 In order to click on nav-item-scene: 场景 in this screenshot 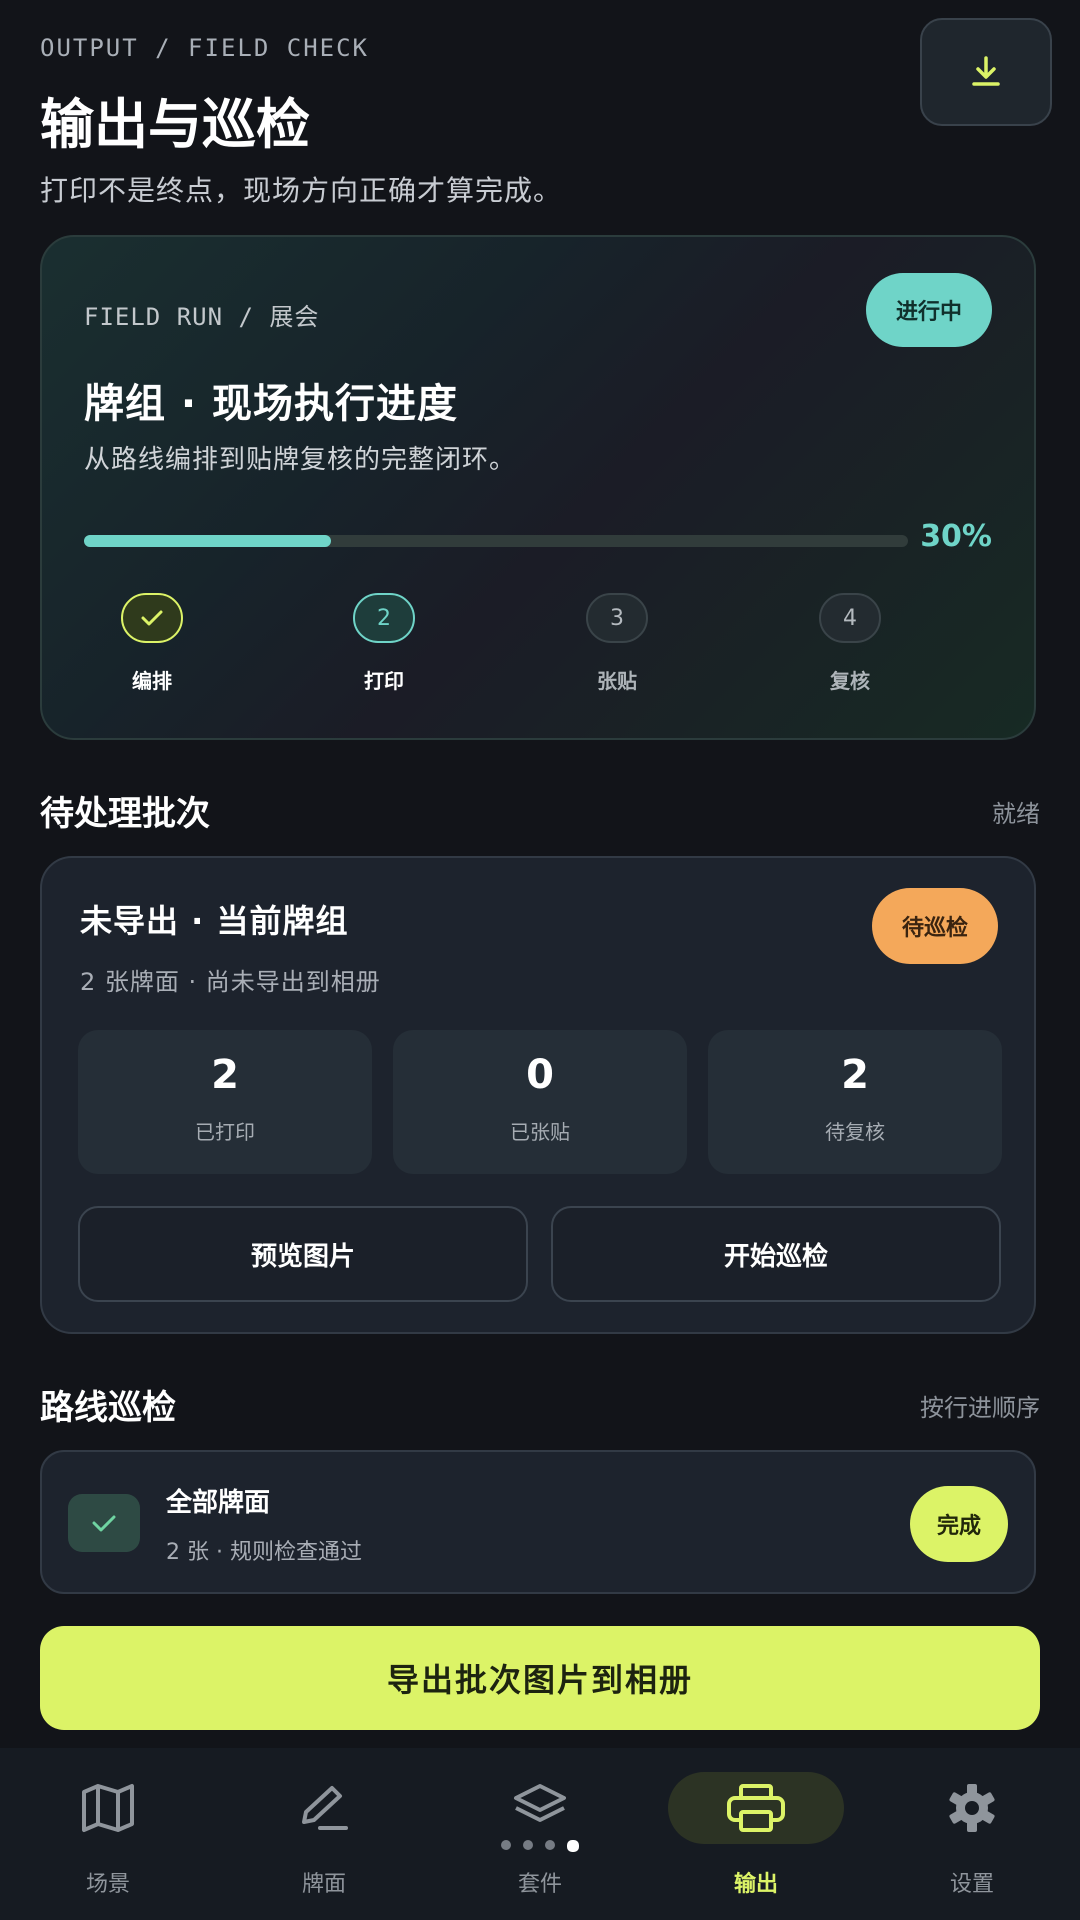, I will do `click(108, 1833)`.